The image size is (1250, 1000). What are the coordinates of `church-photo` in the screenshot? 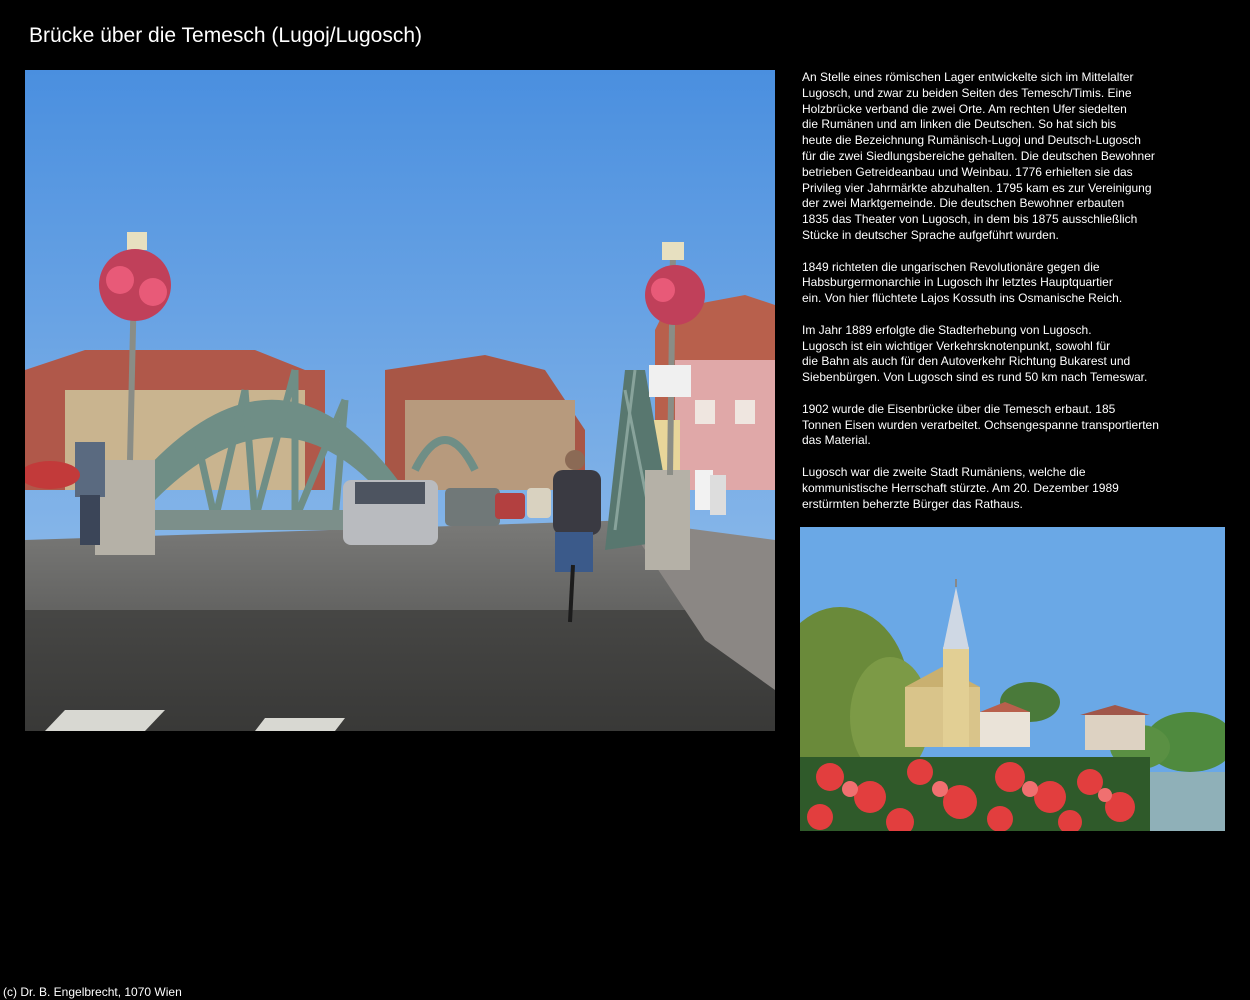 It's located at (1012, 679).